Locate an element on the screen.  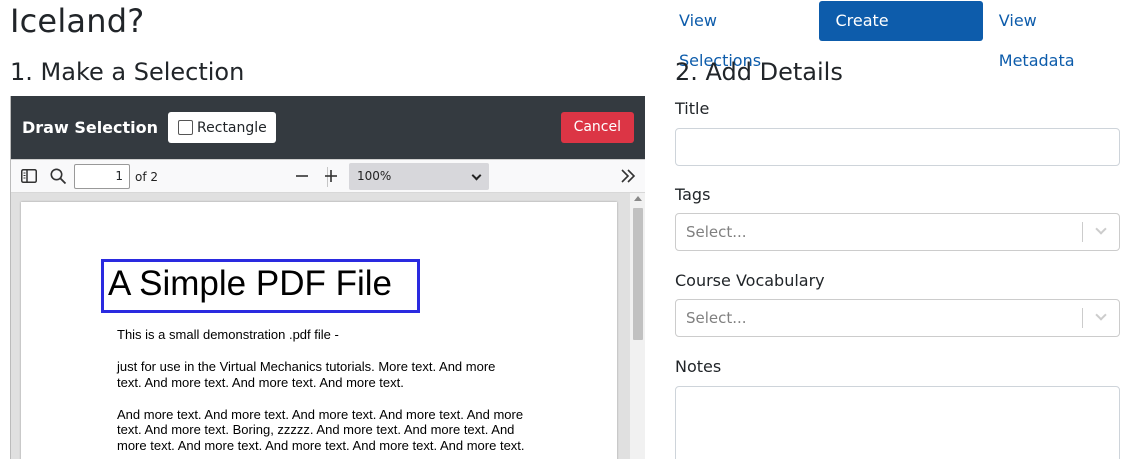
title-input is located at coordinates (897, 147).